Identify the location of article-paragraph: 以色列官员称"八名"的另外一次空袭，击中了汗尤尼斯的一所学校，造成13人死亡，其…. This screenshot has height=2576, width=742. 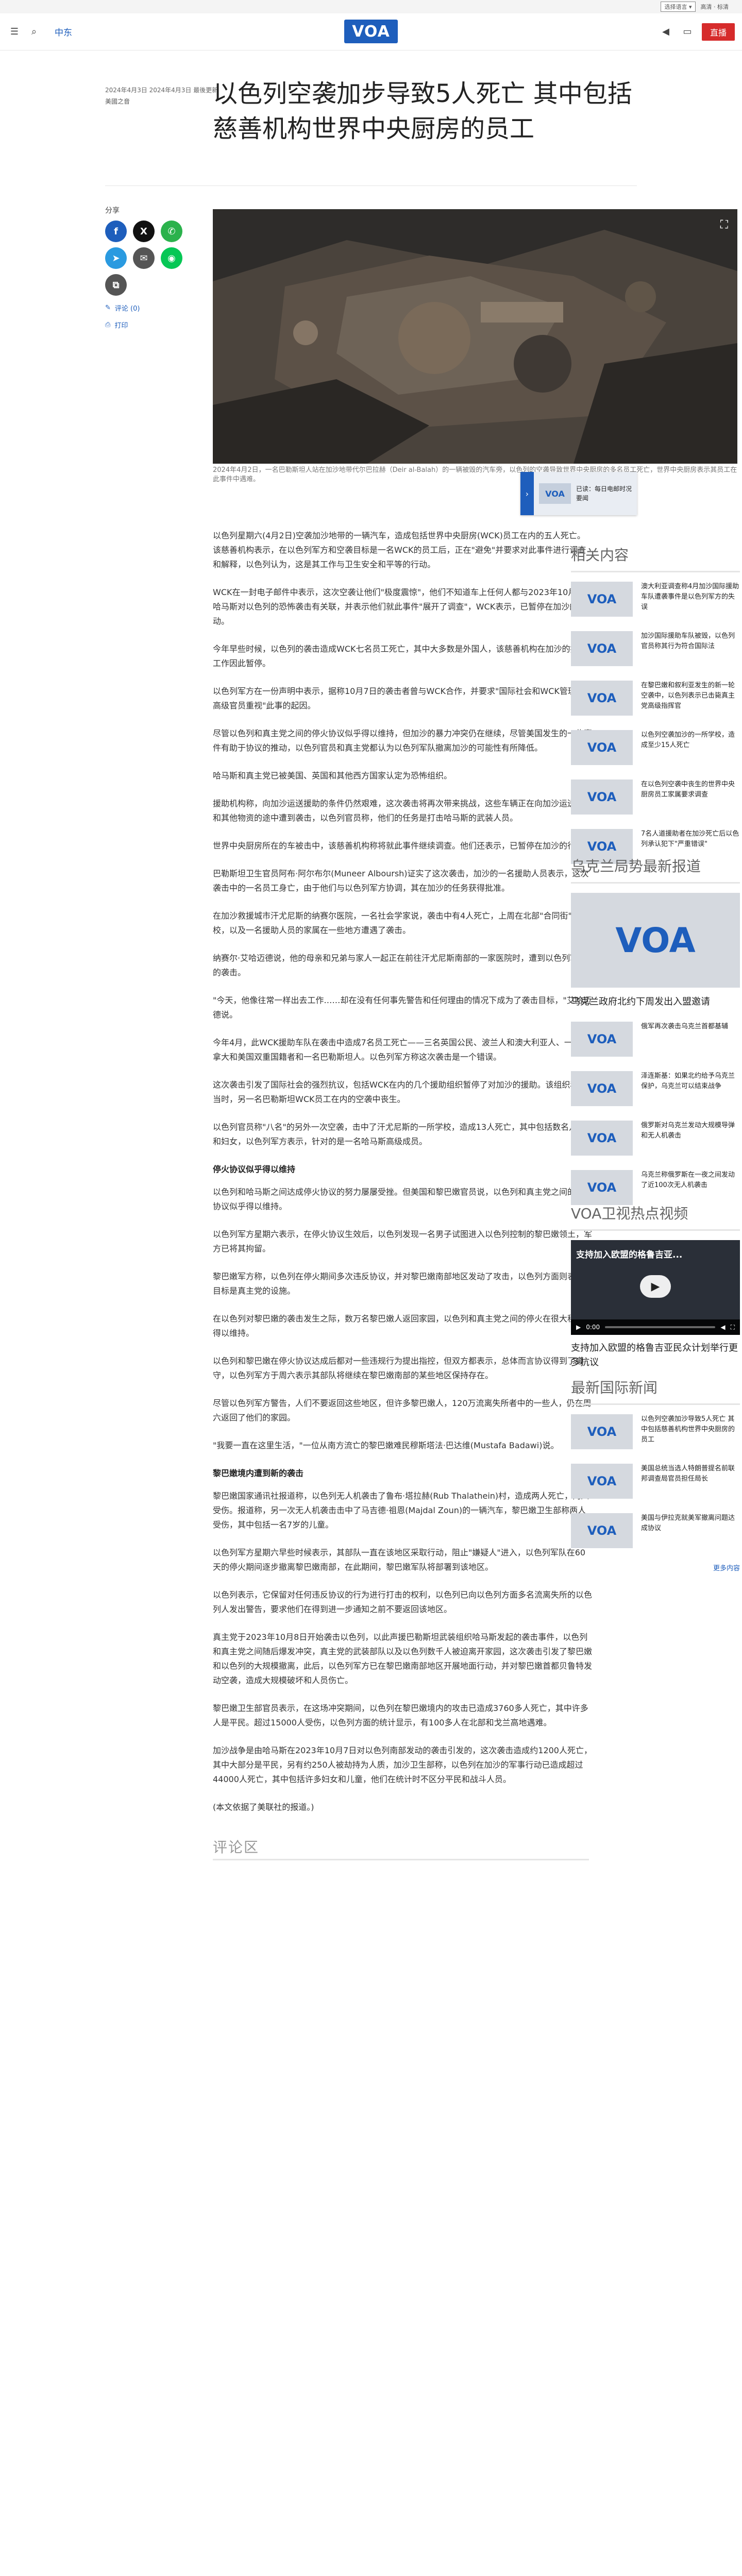
(399, 1134).